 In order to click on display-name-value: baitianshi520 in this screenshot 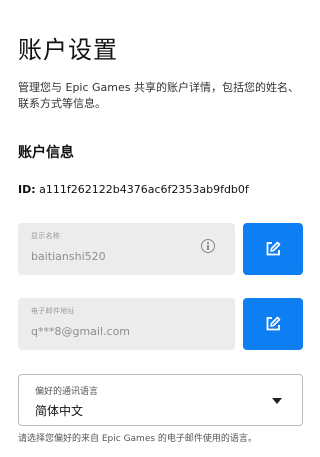, I will do `click(68, 256)`.